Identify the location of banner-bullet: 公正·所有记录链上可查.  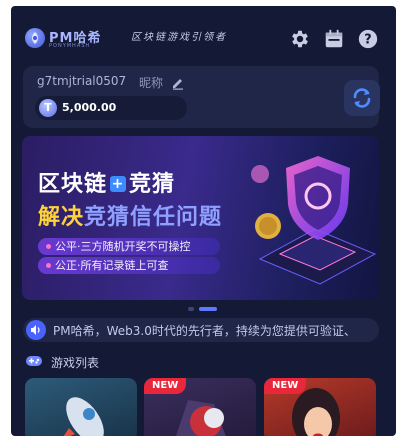
(129, 265).